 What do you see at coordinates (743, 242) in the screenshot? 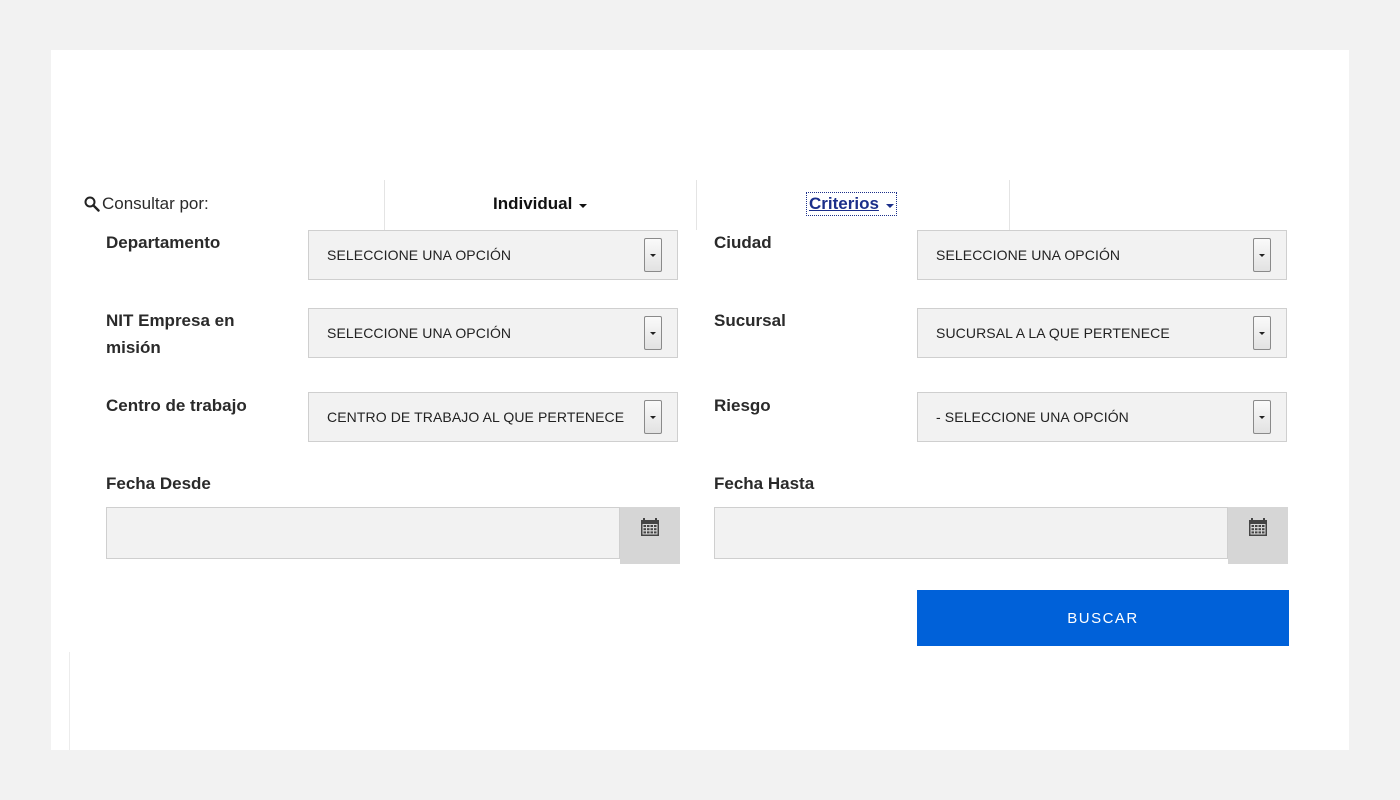
I see `ciudad-label: Ciudad` at bounding box center [743, 242].